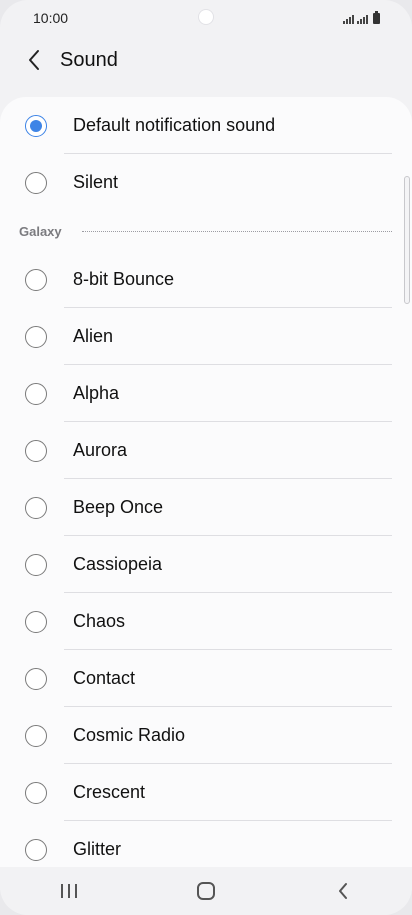 Image resolution: width=412 pixels, height=915 pixels. I want to click on sound-option-label: Silent, so click(96, 182).